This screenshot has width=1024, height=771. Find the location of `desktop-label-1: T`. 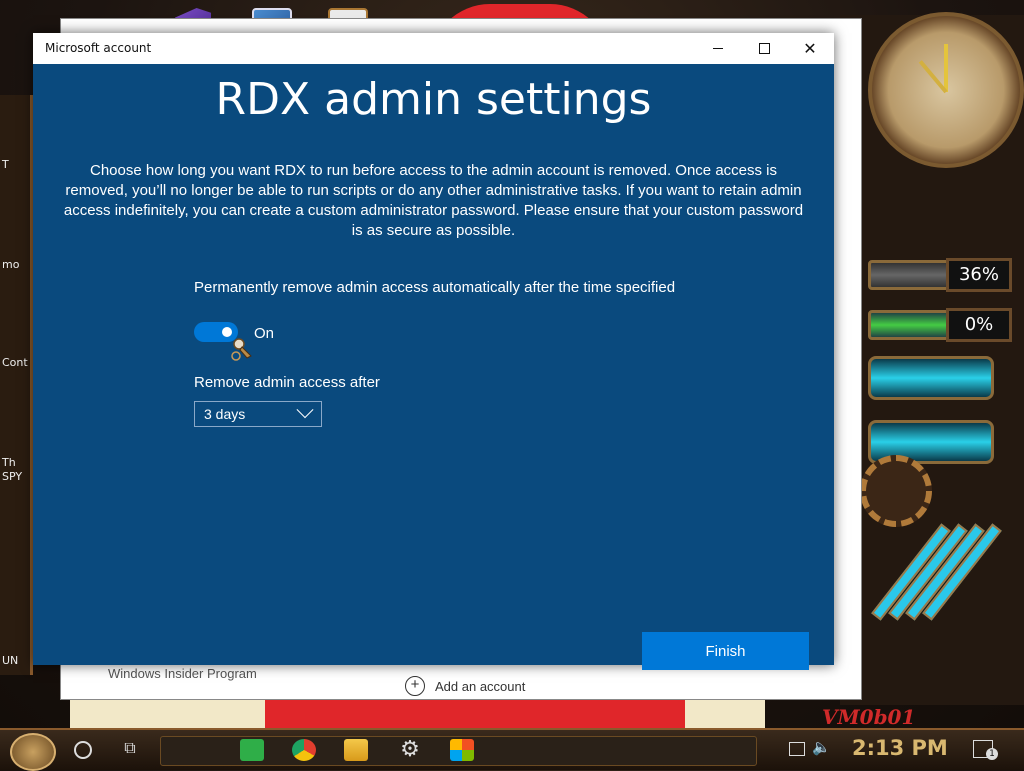

desktop-label-1: T is located at coordinates (5, 164).